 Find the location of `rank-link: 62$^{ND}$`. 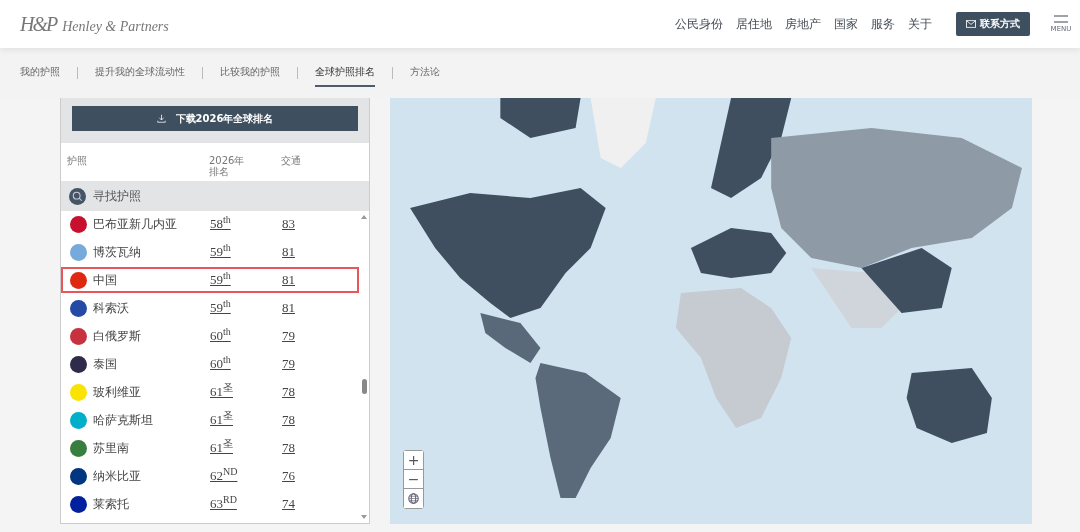

rank-link: 62$^{ND}$ is located at coordinates (246, 476).